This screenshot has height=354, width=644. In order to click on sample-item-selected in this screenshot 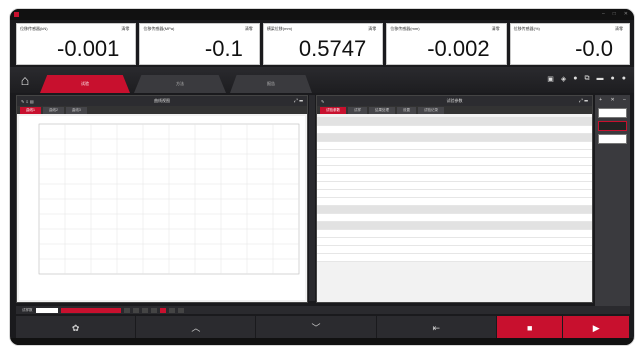, I will do `click(612, 126)`.